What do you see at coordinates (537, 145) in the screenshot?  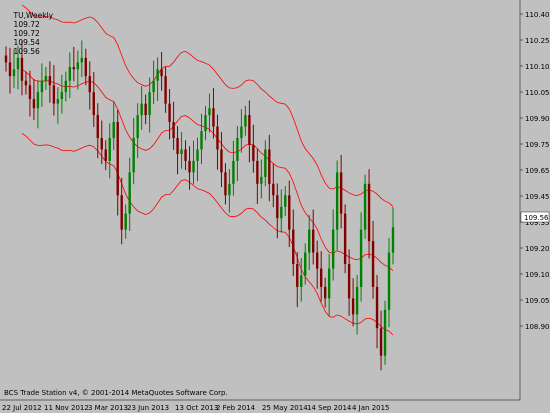 I see `price-tick-label: 109.75` at bounding box center [537, 145].